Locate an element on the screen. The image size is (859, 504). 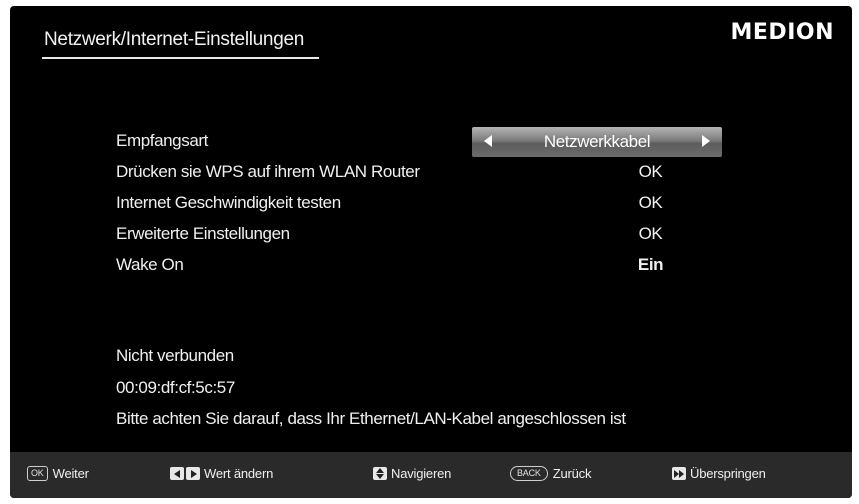
left-arrow-icon is located at coordinates (177, 473).